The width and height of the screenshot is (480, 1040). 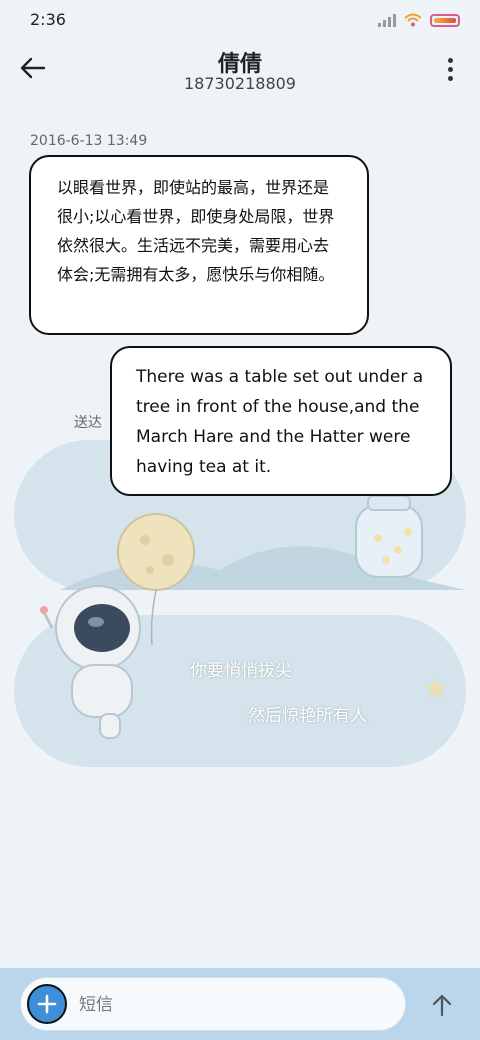 What do you see at coordinates (387, 20) in the screenshot?
I see `signal-icon` at bounding box center [387, 20].